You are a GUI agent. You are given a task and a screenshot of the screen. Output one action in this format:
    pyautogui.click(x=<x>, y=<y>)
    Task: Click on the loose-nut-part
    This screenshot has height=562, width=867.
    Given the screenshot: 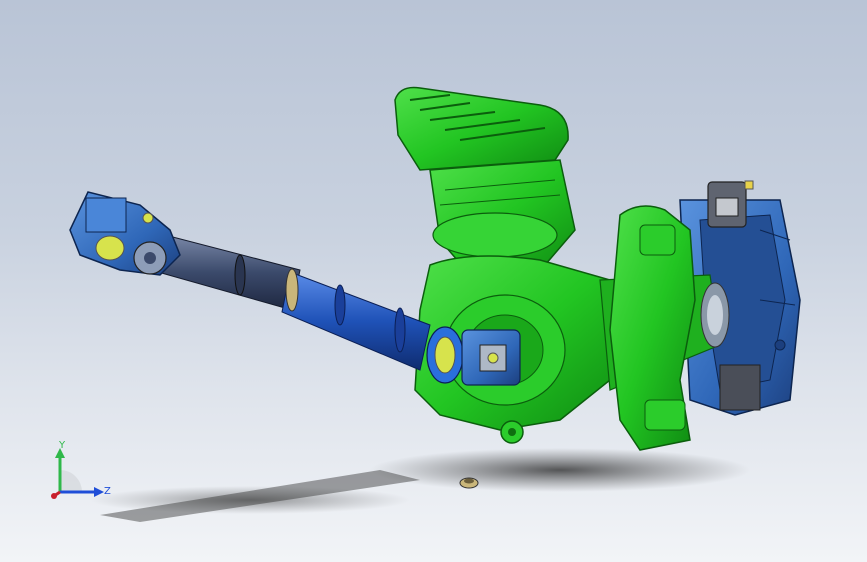 What is the action you would take?
    pyautogui.click(x=469, y=483)
    